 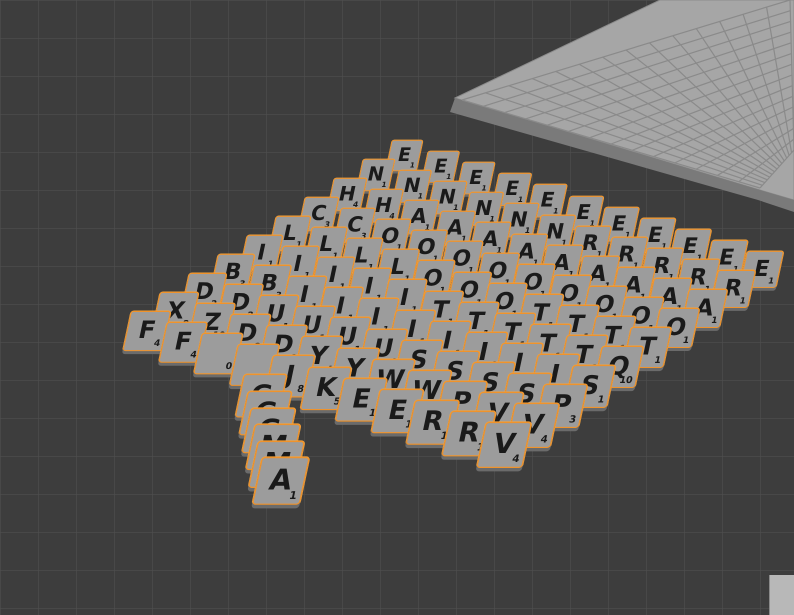 I want to click on tile-letter: A, so click(x=281, y=480).